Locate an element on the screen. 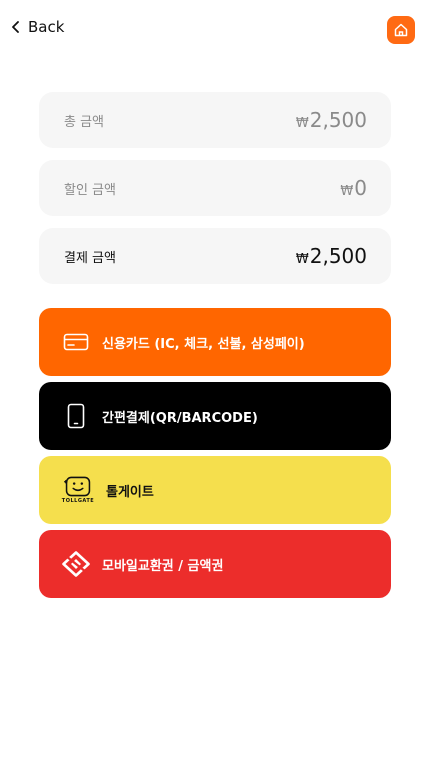 Image resolution: width=431 pixels, height=765 pixels. chevron-left-icon is located at coordinates (15, 27).